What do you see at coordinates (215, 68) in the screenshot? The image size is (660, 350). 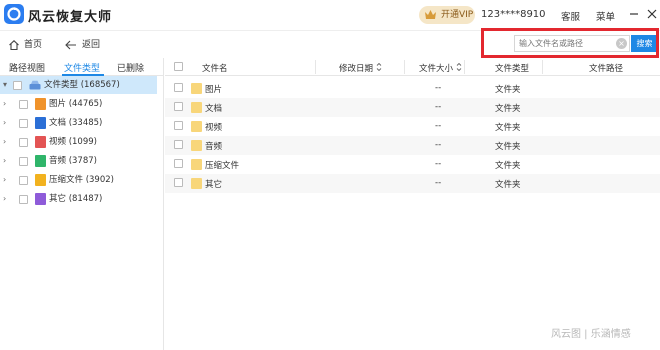 I see `column-header-name: 文件名` at bounding box center [215, 68].